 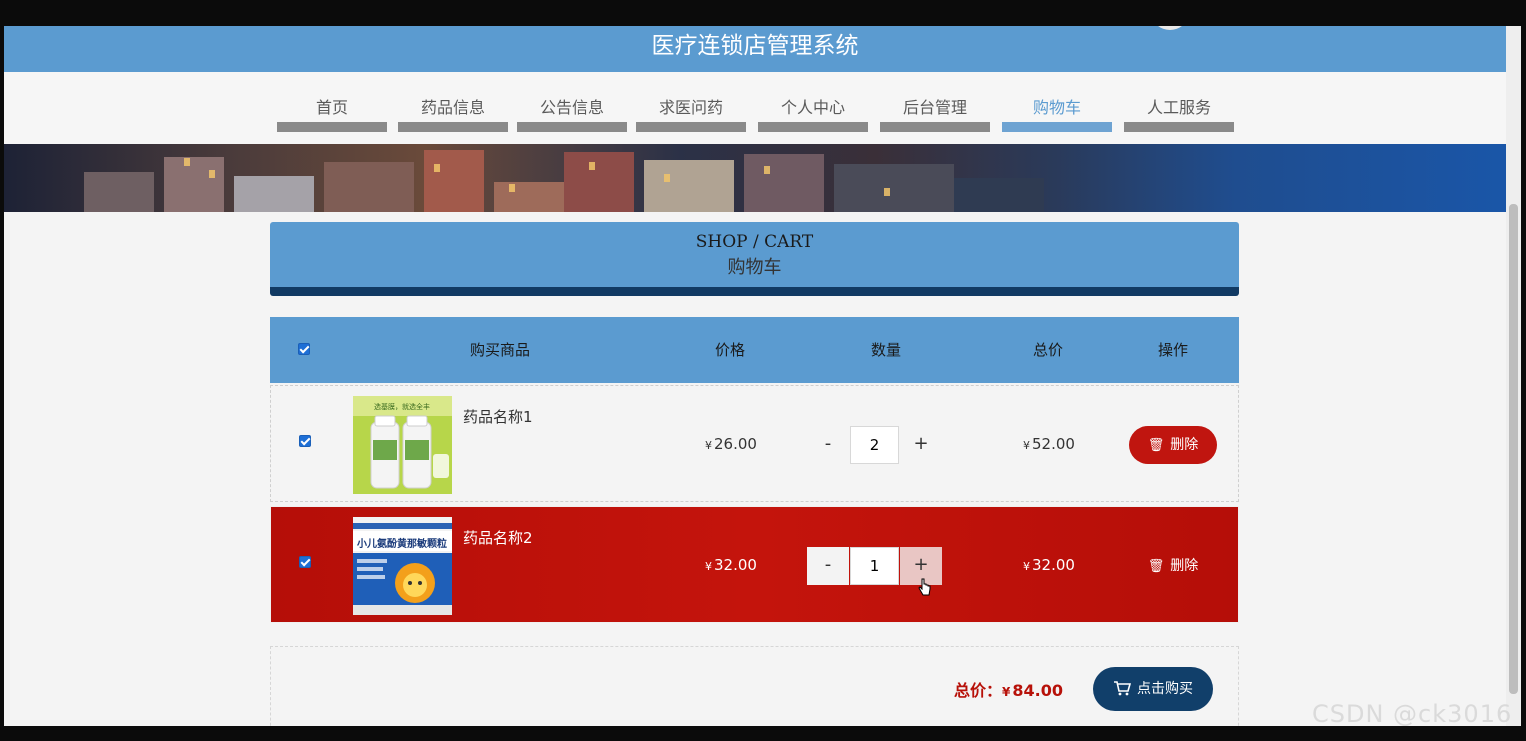 I want to click on nav-item-profile: 个人中心, so click(x=813, y=103).